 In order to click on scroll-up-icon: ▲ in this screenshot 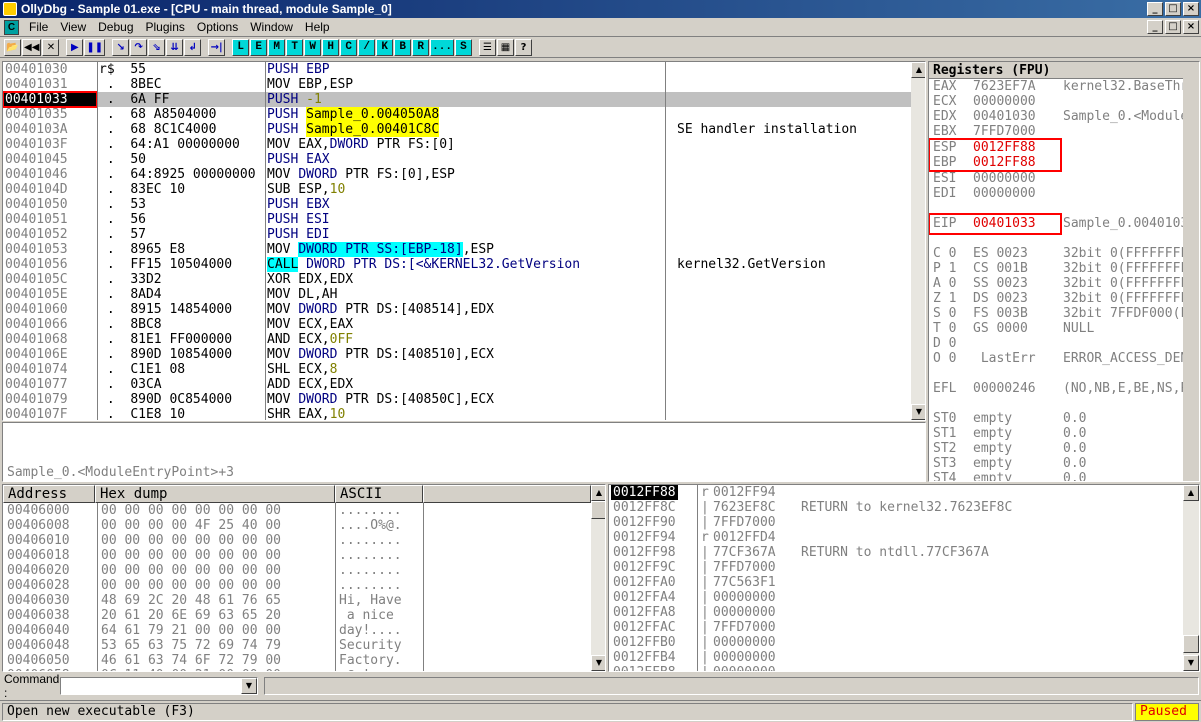, I will do `click(918, 70)`.